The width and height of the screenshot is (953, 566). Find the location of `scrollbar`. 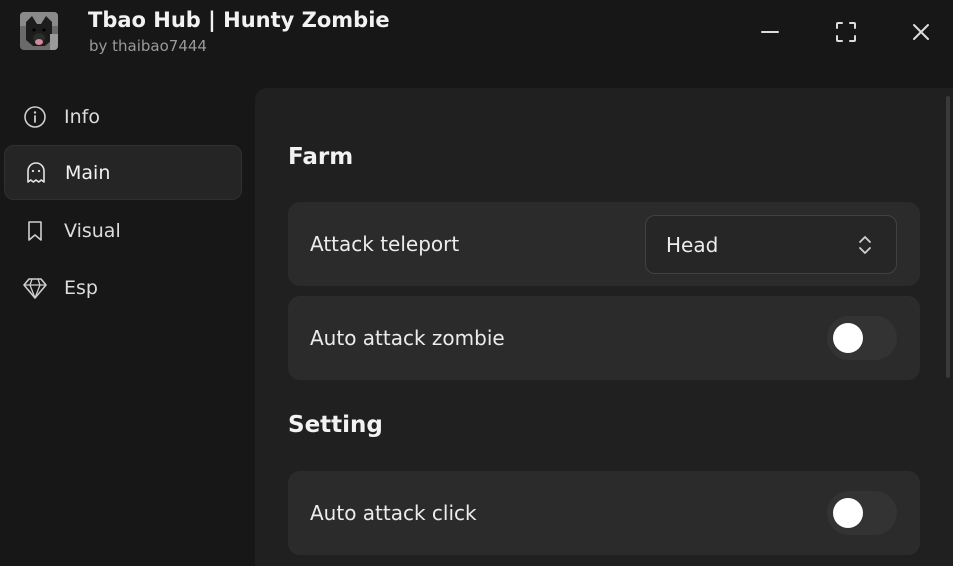

scrollbar is located at coordinates (948, 237).